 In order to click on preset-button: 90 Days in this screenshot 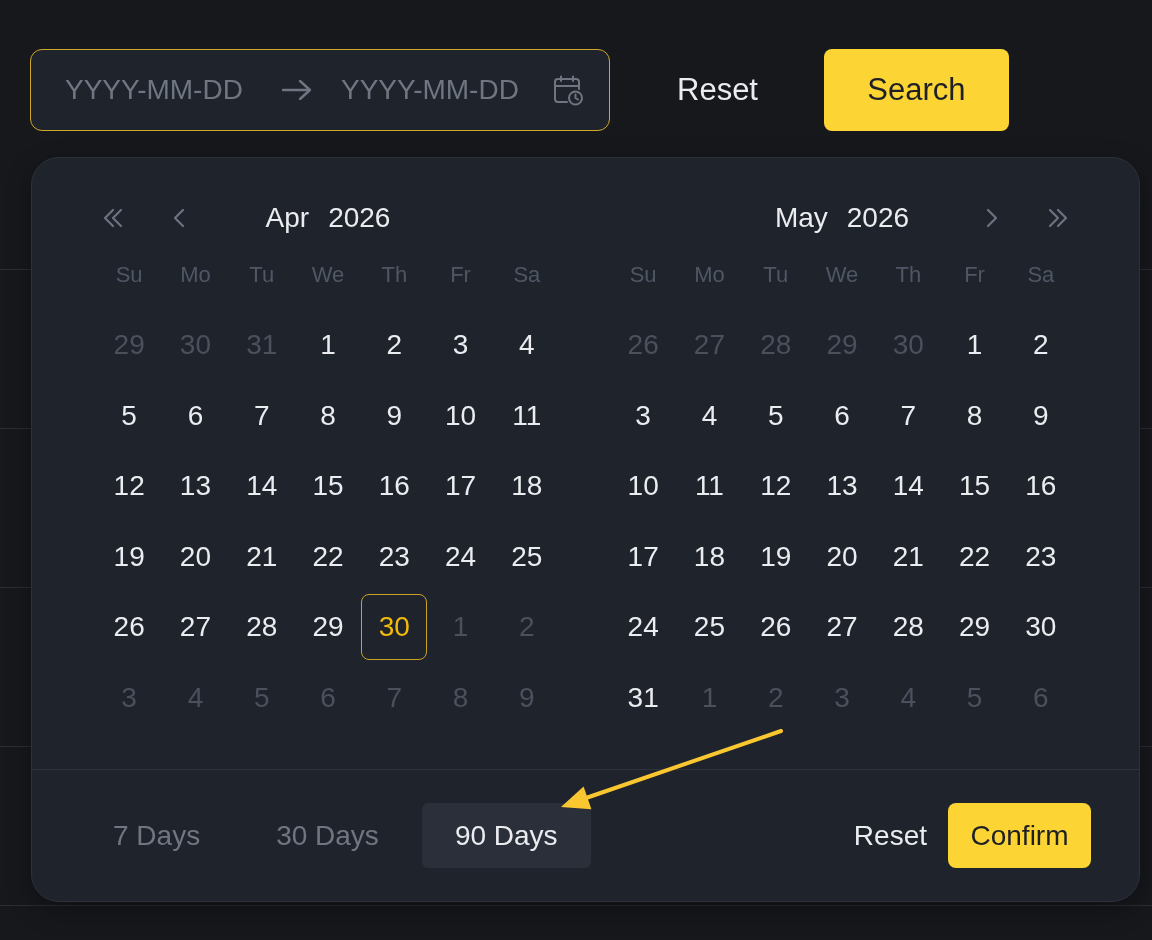, I will do `click(506, 835)`.